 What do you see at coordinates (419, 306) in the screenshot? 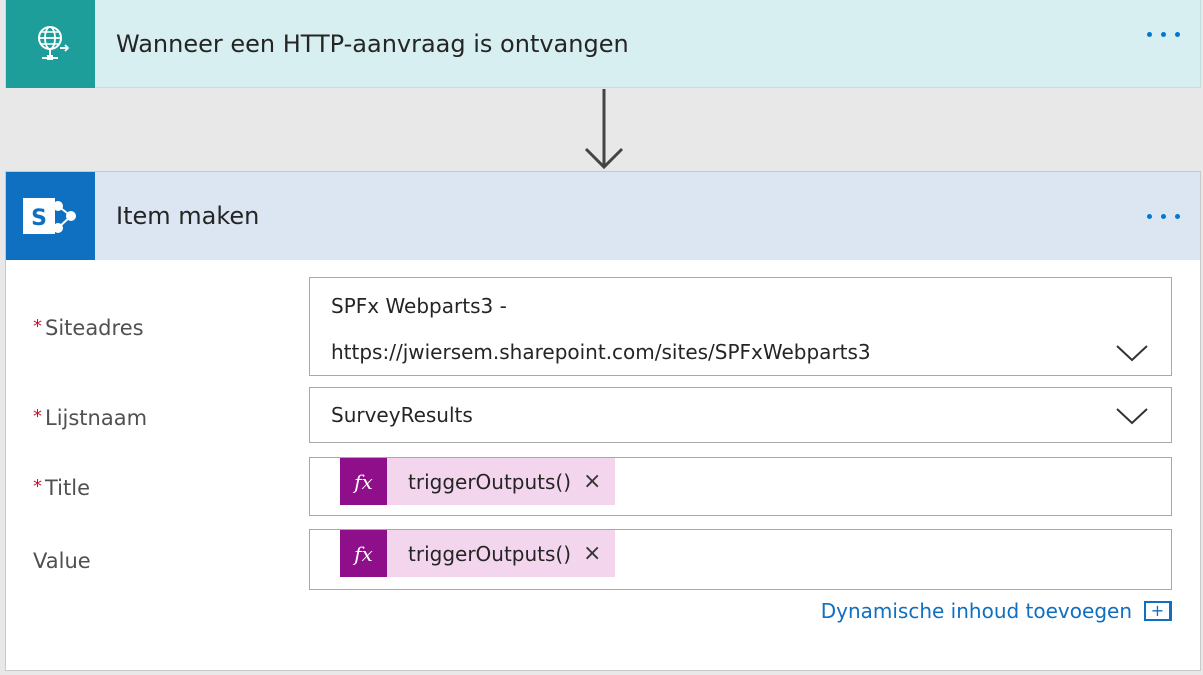
I see `site-address-value-line1: SPFx Webparts3 -` at bounding box center [419, 306].